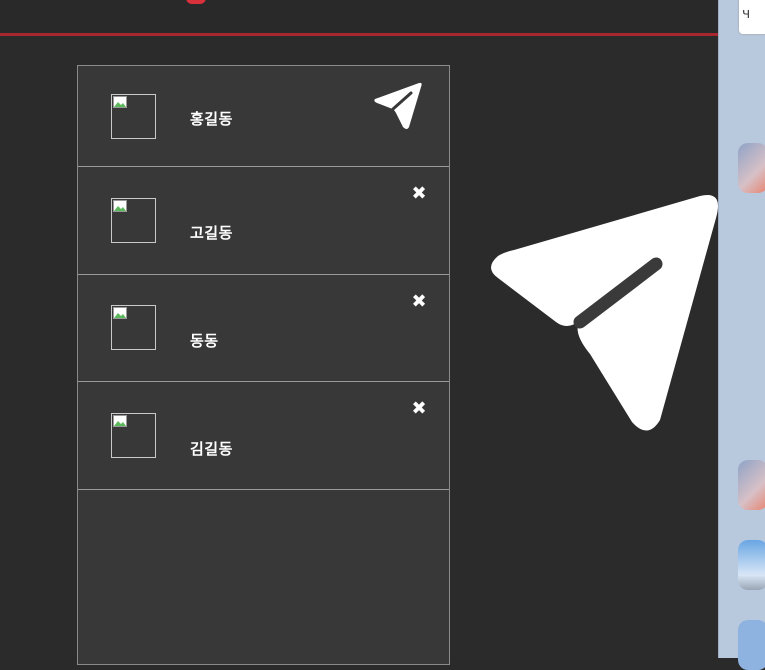 This screenshot has height=670, width=765. Describe the element at coordinates (263, 221) in the screenshot. I see `list-item: ✖ 고길동` at that location.